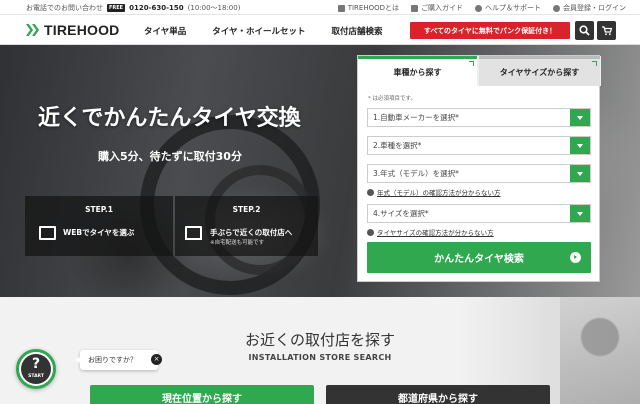 The height and width of the screenshot is (404, 640). I want to click on tab-by-tire-size-label: タイヤサイズから探す, so click(539, 72).